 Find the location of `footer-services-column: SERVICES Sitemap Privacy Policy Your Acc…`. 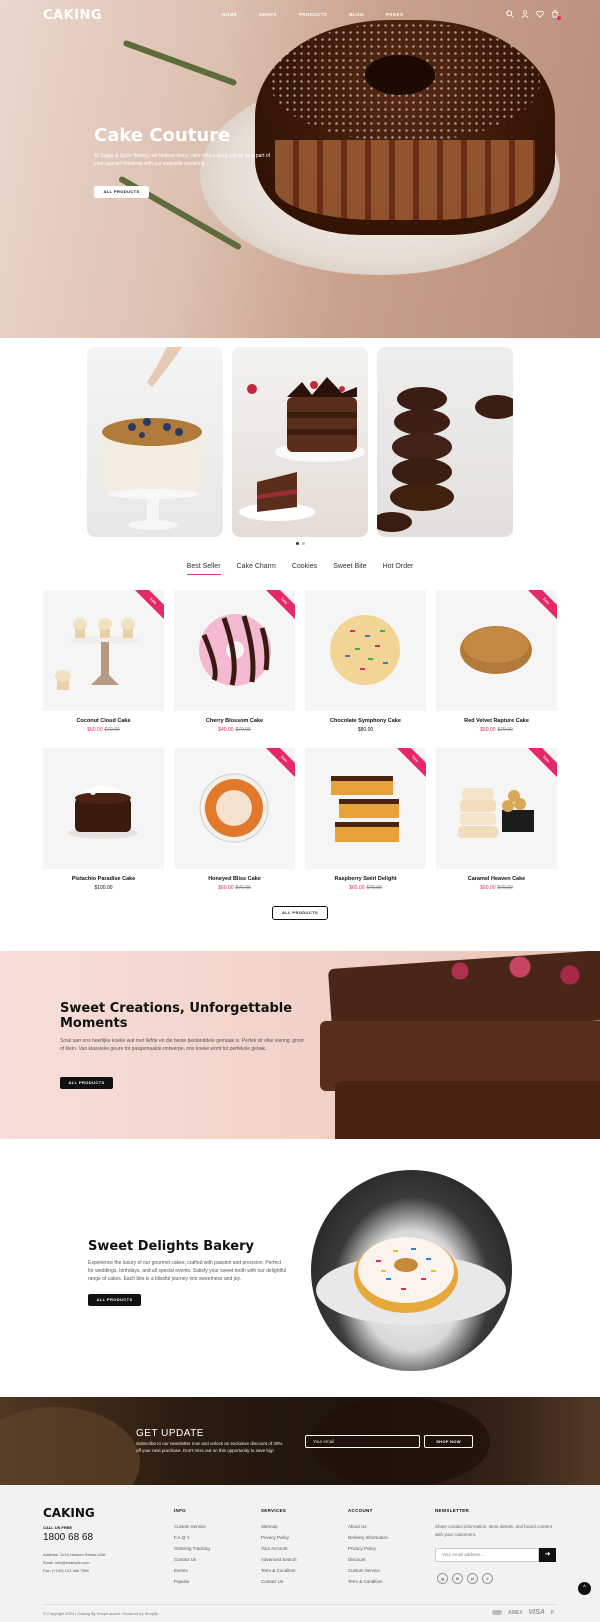

footer-services-column: SERVICES Sitemap Privacy Policy Your Acc… is located at coordinates (279, 1549).